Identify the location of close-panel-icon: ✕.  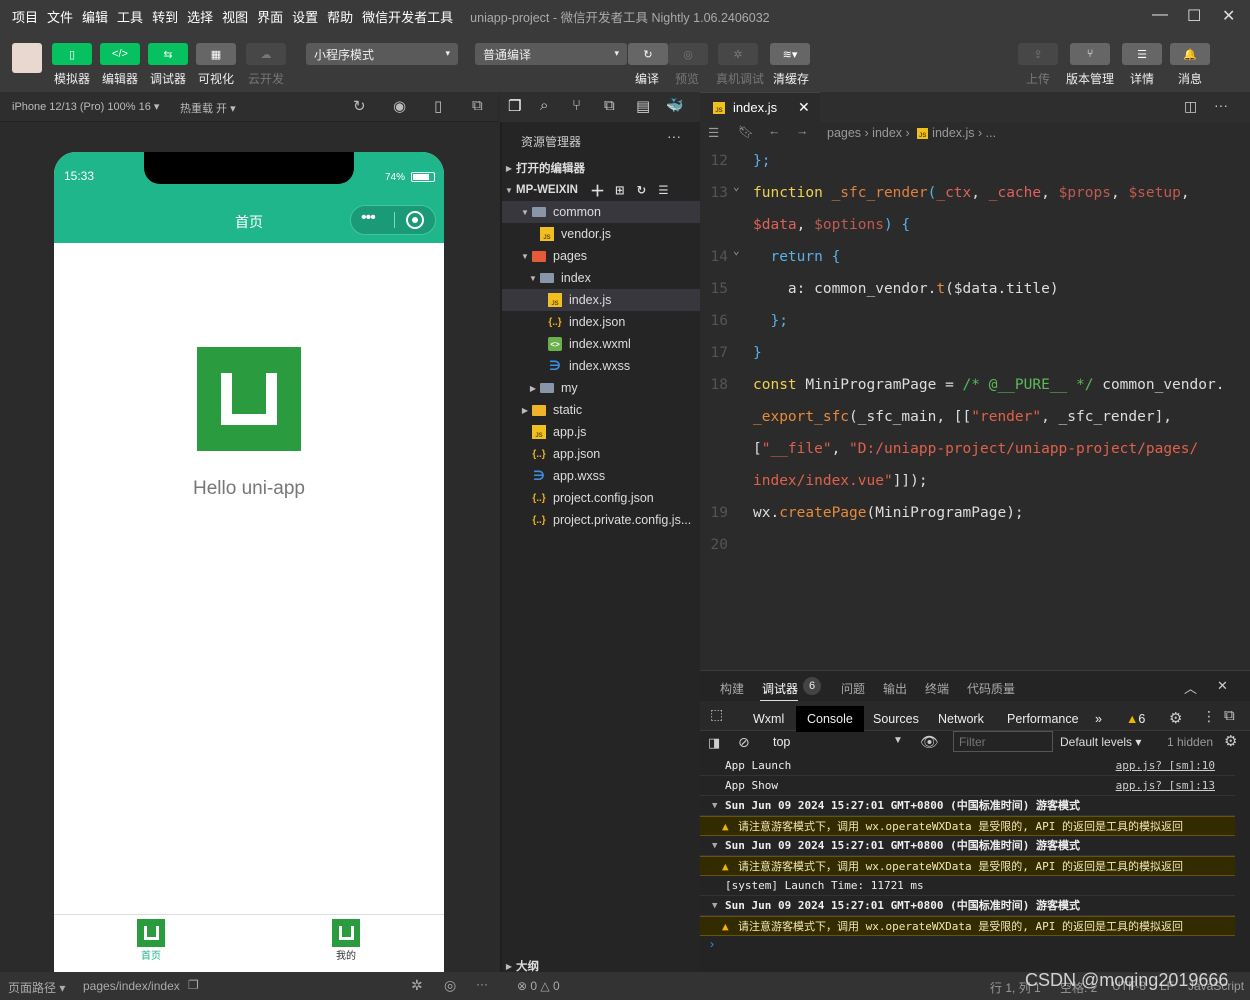
(1222, 686).